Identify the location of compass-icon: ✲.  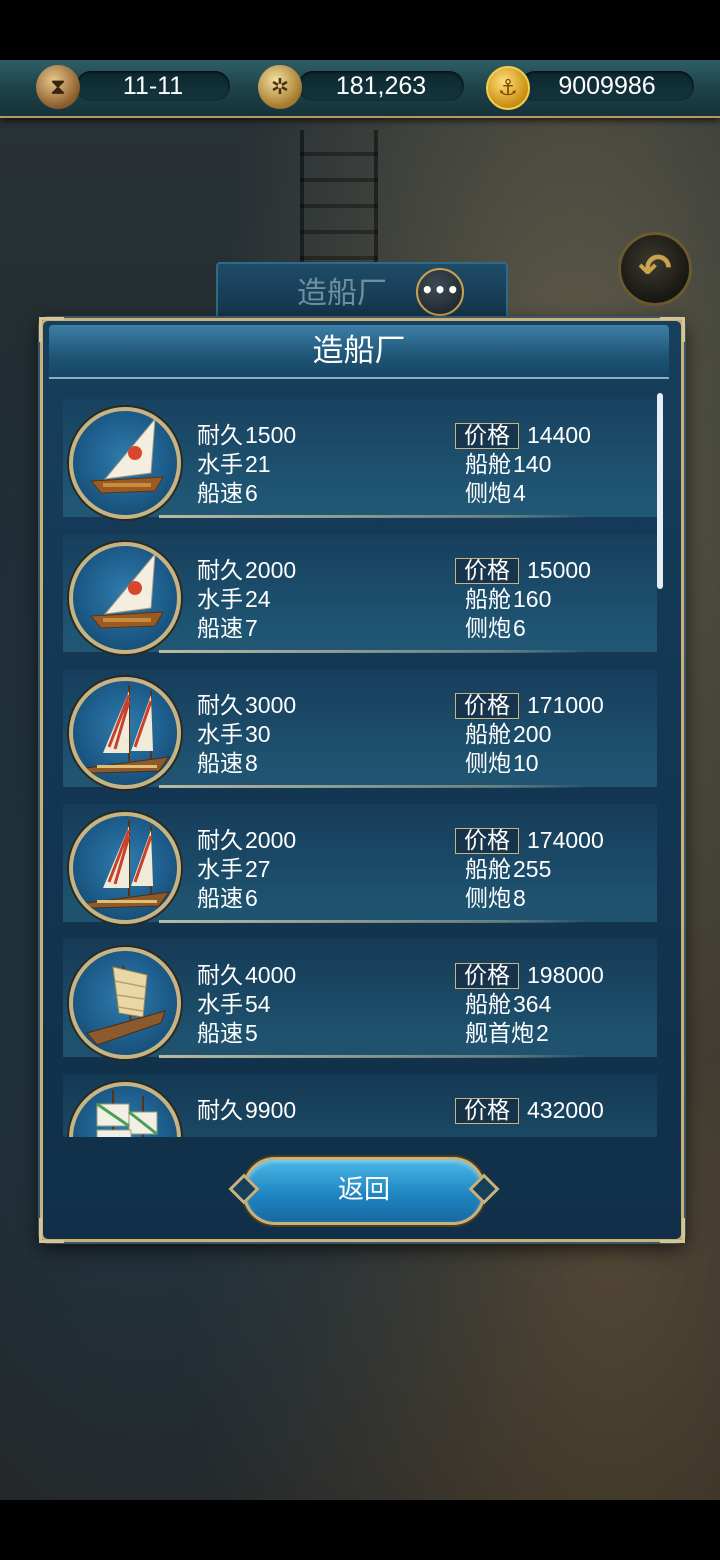
(280, 87).